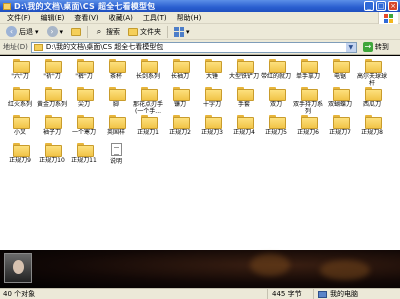  I want to click on menu-view: 查看(V), so click(86, 18).